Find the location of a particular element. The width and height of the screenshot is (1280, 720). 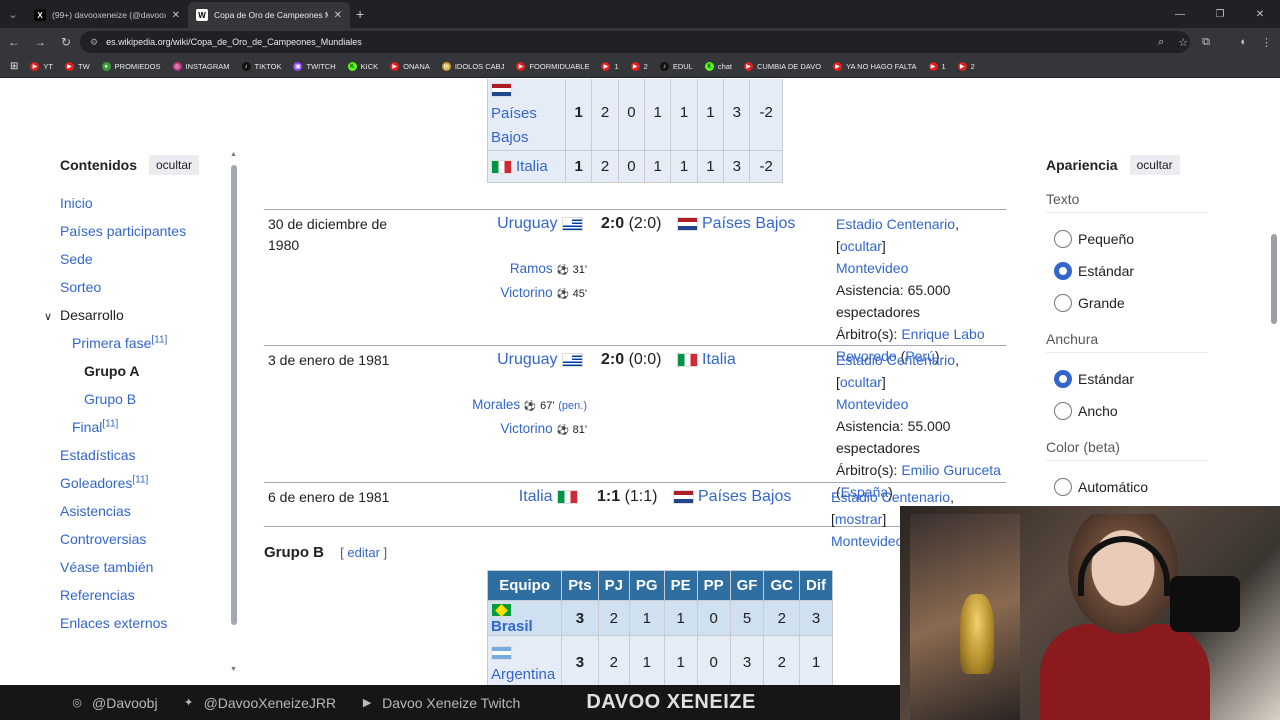

netherlands-flag-icon is located at coordinates (501, 90).